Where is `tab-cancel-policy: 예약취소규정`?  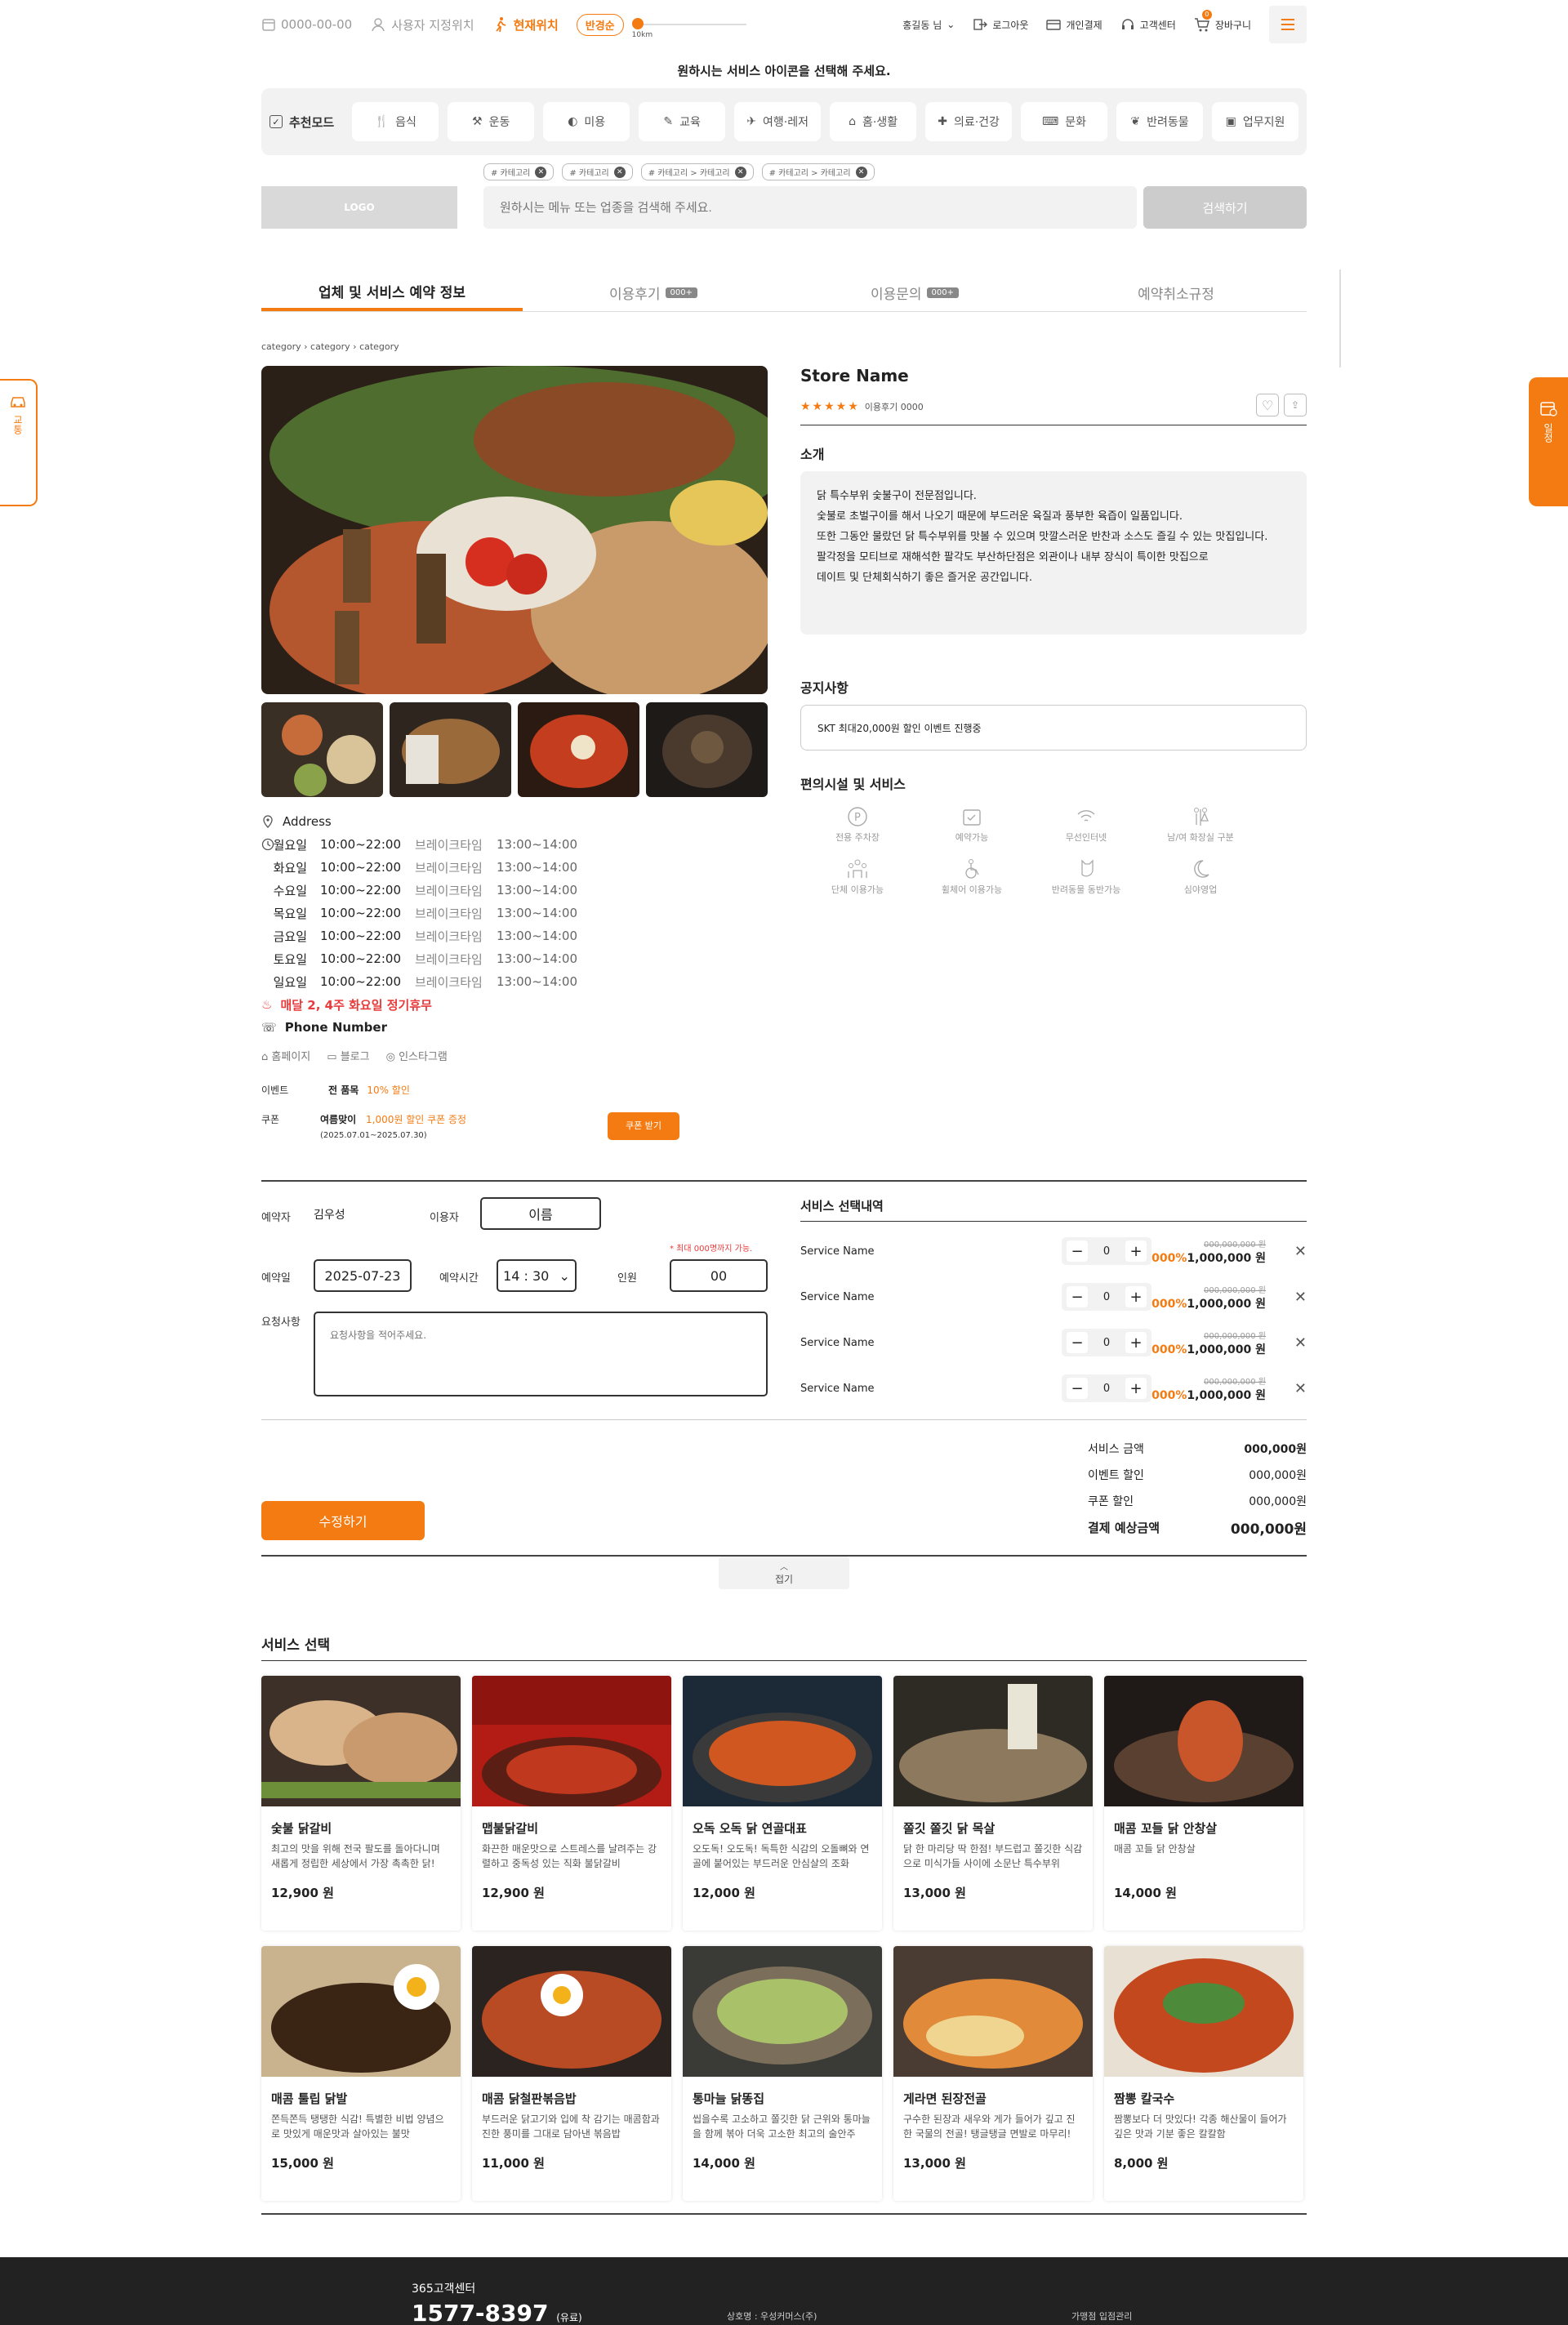
tab-cancel-policy: 예약취소규정 is located at coordinates (1176, 292).